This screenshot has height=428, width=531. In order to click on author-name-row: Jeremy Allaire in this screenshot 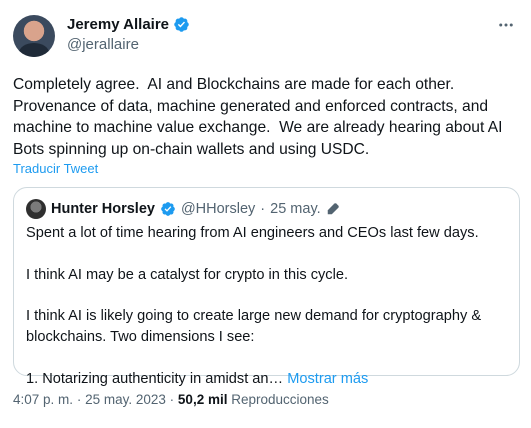, I will do `click(128, 24)`.